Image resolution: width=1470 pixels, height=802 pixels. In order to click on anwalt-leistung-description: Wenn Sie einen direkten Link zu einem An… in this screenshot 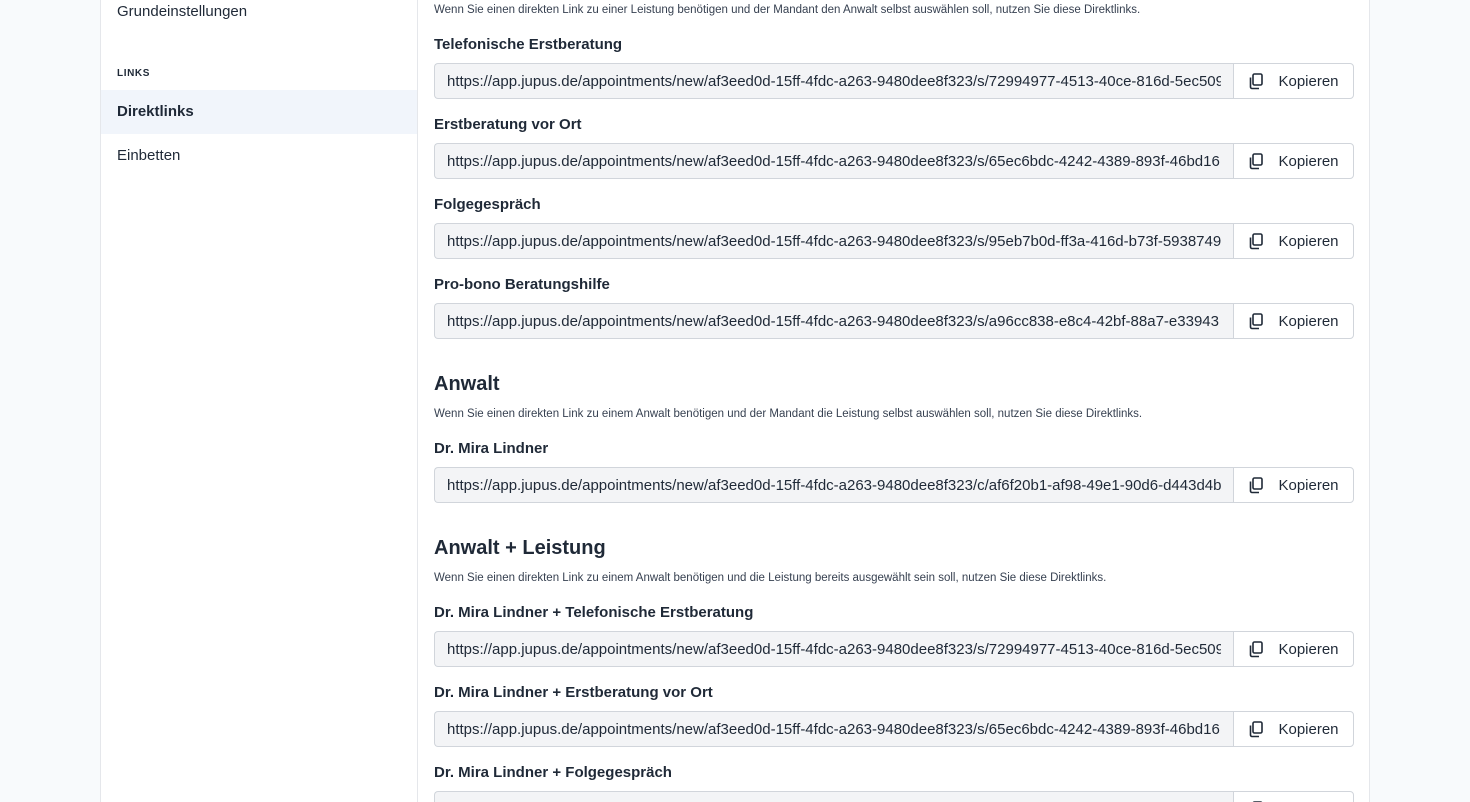, I will do `click(770, 578)`.